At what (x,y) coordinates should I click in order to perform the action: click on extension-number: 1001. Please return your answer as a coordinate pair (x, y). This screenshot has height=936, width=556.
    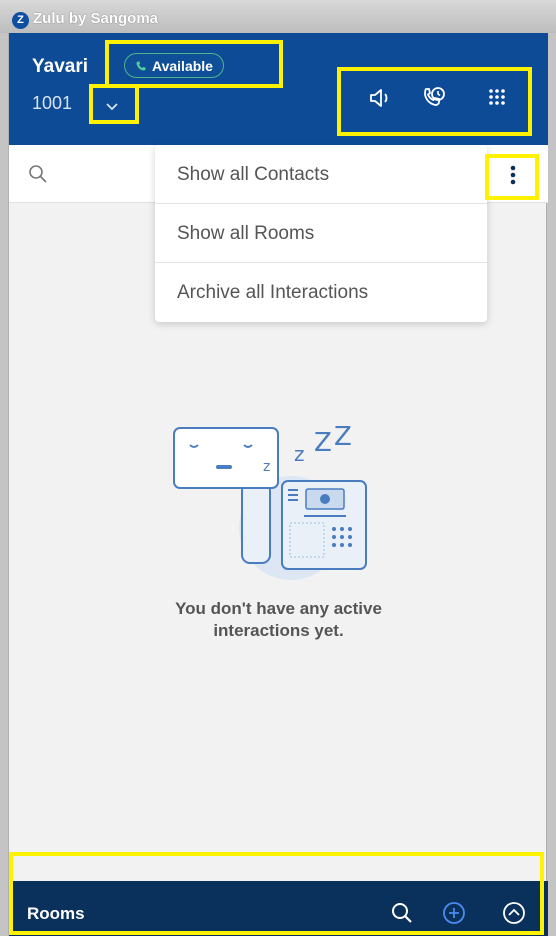
    Looking at the image, I should click on (52, 103).